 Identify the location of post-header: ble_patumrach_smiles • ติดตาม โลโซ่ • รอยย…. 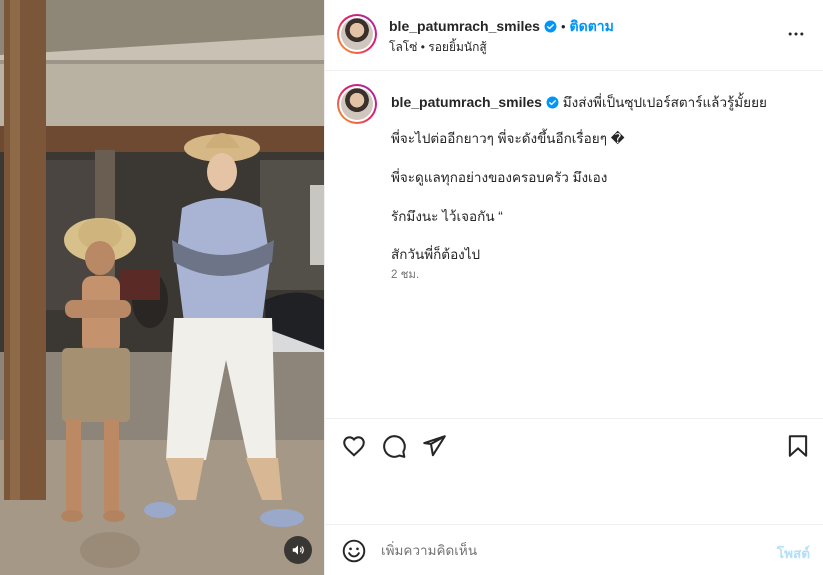
(574, 35).